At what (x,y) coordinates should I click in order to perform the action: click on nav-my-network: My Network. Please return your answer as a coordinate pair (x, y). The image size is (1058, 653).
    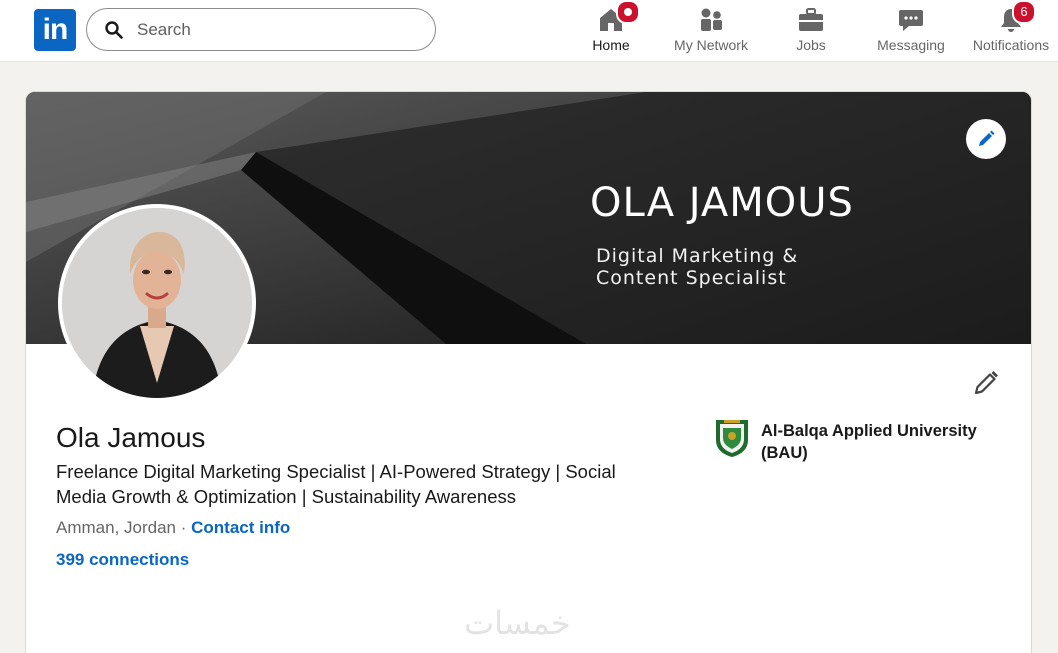
    Looking at the image, I should click on (711, 31).